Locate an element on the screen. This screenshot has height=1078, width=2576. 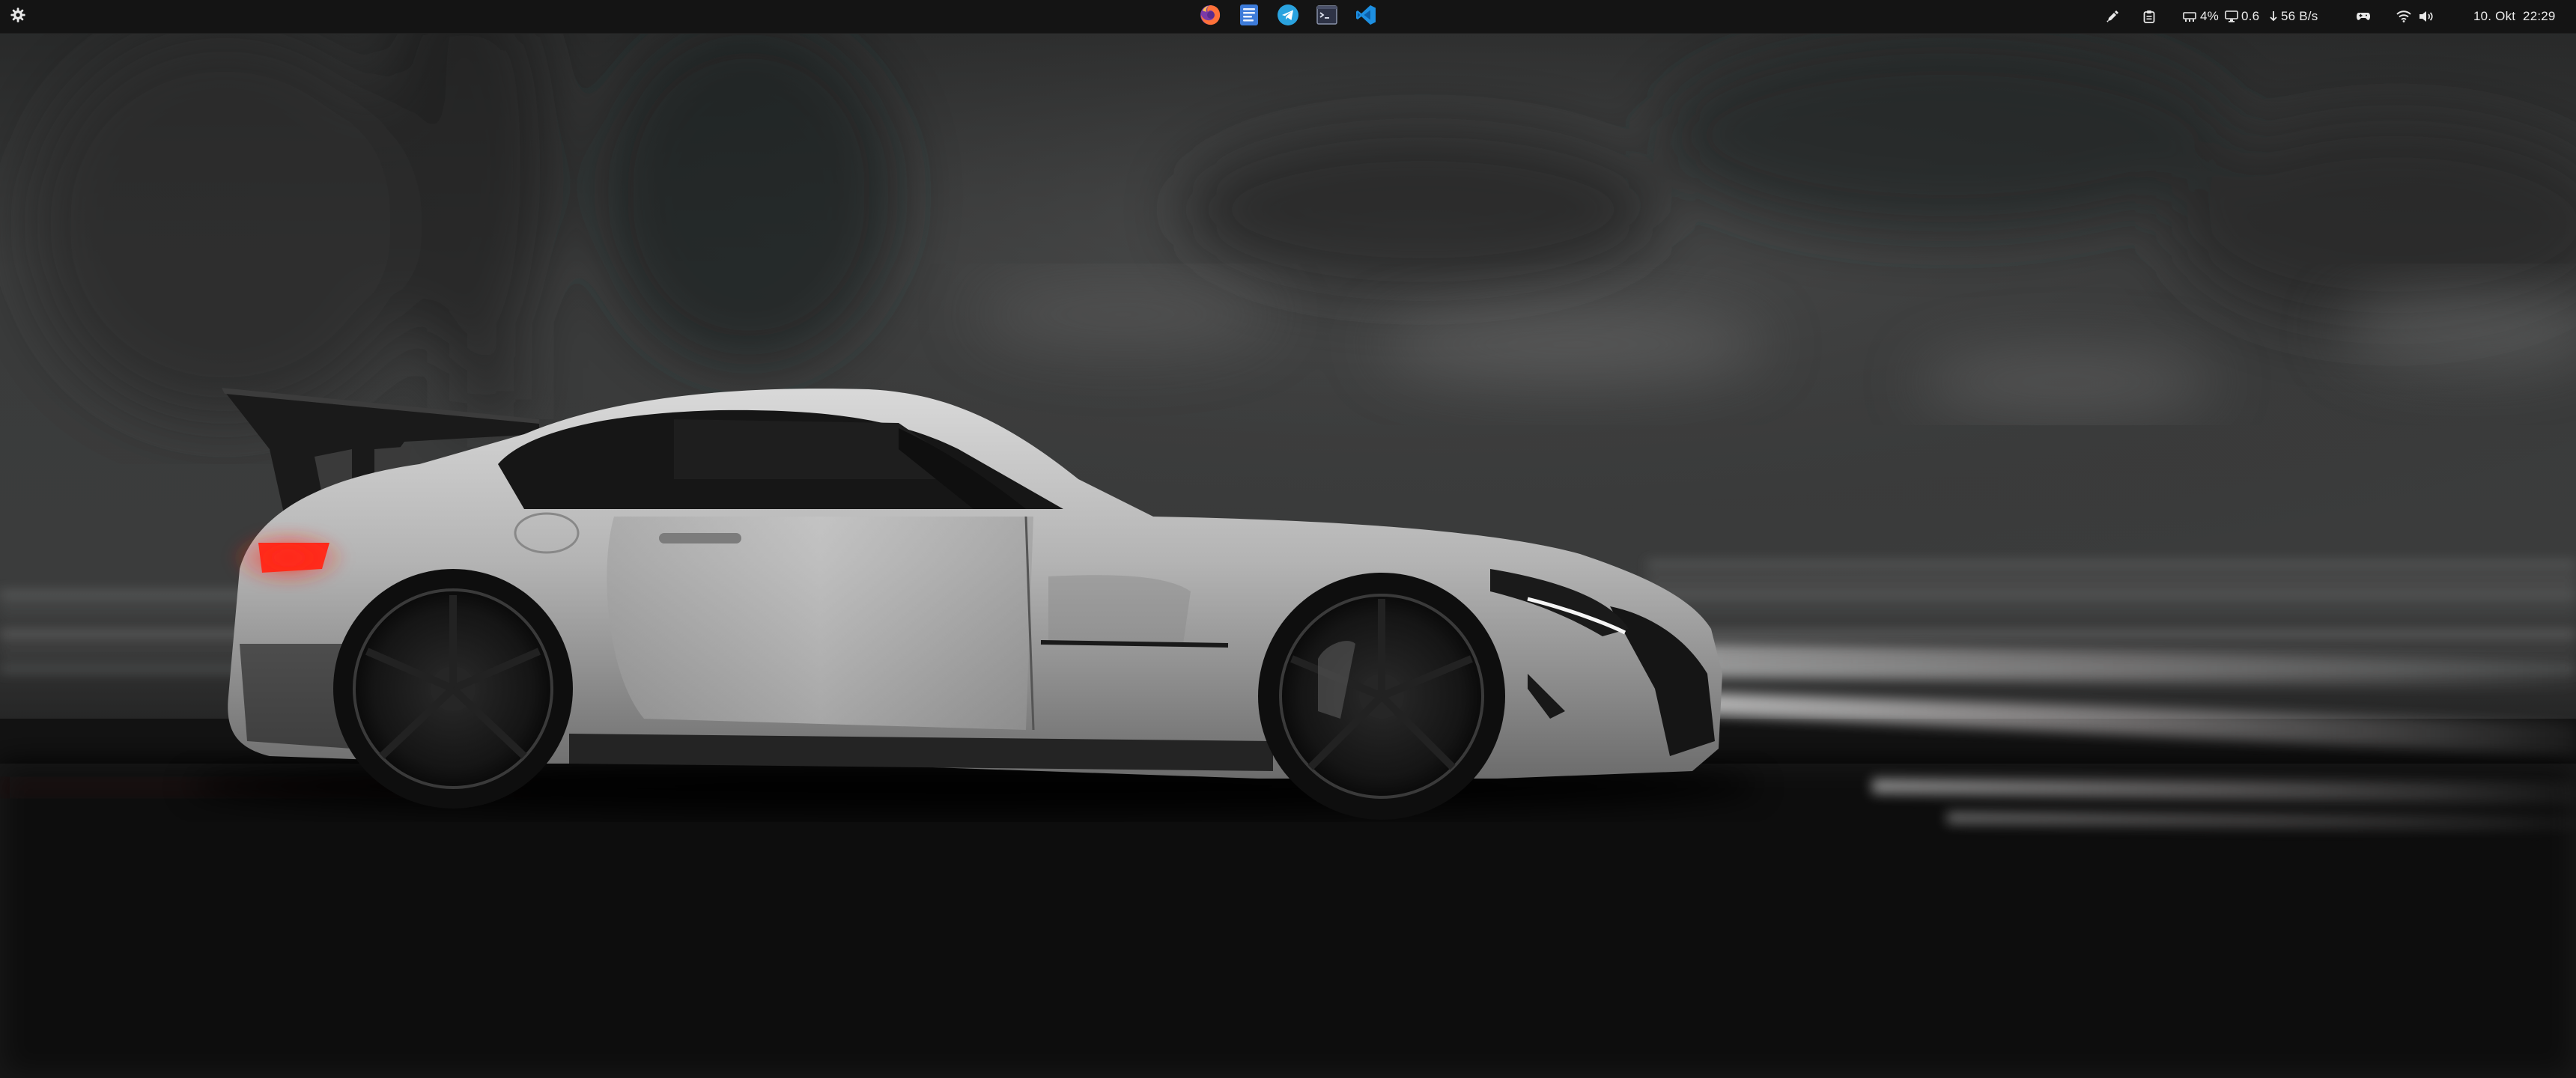
load-indicator: 0.6 is located at coordinates (2242, 16).